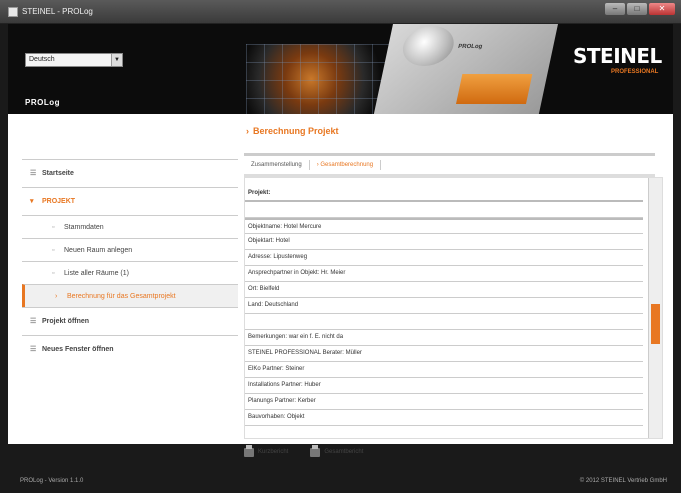 The height and width of the screenshot is (493, 681). Describe the element at coordinates (623, 481) in the screenshot. I see `copyright-text: © 2012 STEINEL Vertrieb GmbH` at that location.